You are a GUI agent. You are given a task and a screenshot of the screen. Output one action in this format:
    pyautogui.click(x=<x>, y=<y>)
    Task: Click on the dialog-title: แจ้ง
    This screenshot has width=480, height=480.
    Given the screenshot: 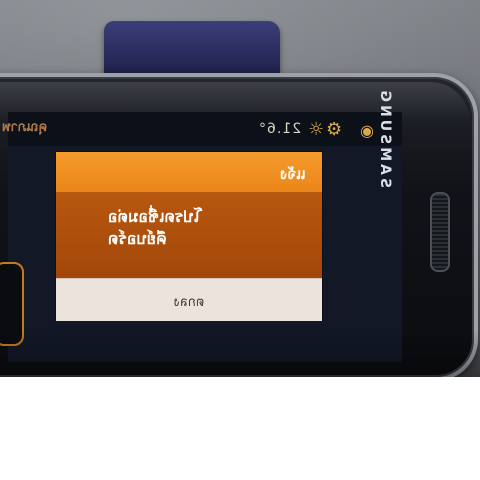 What is the action you would take?
    pyautogui.click(x=293, y=174)
    